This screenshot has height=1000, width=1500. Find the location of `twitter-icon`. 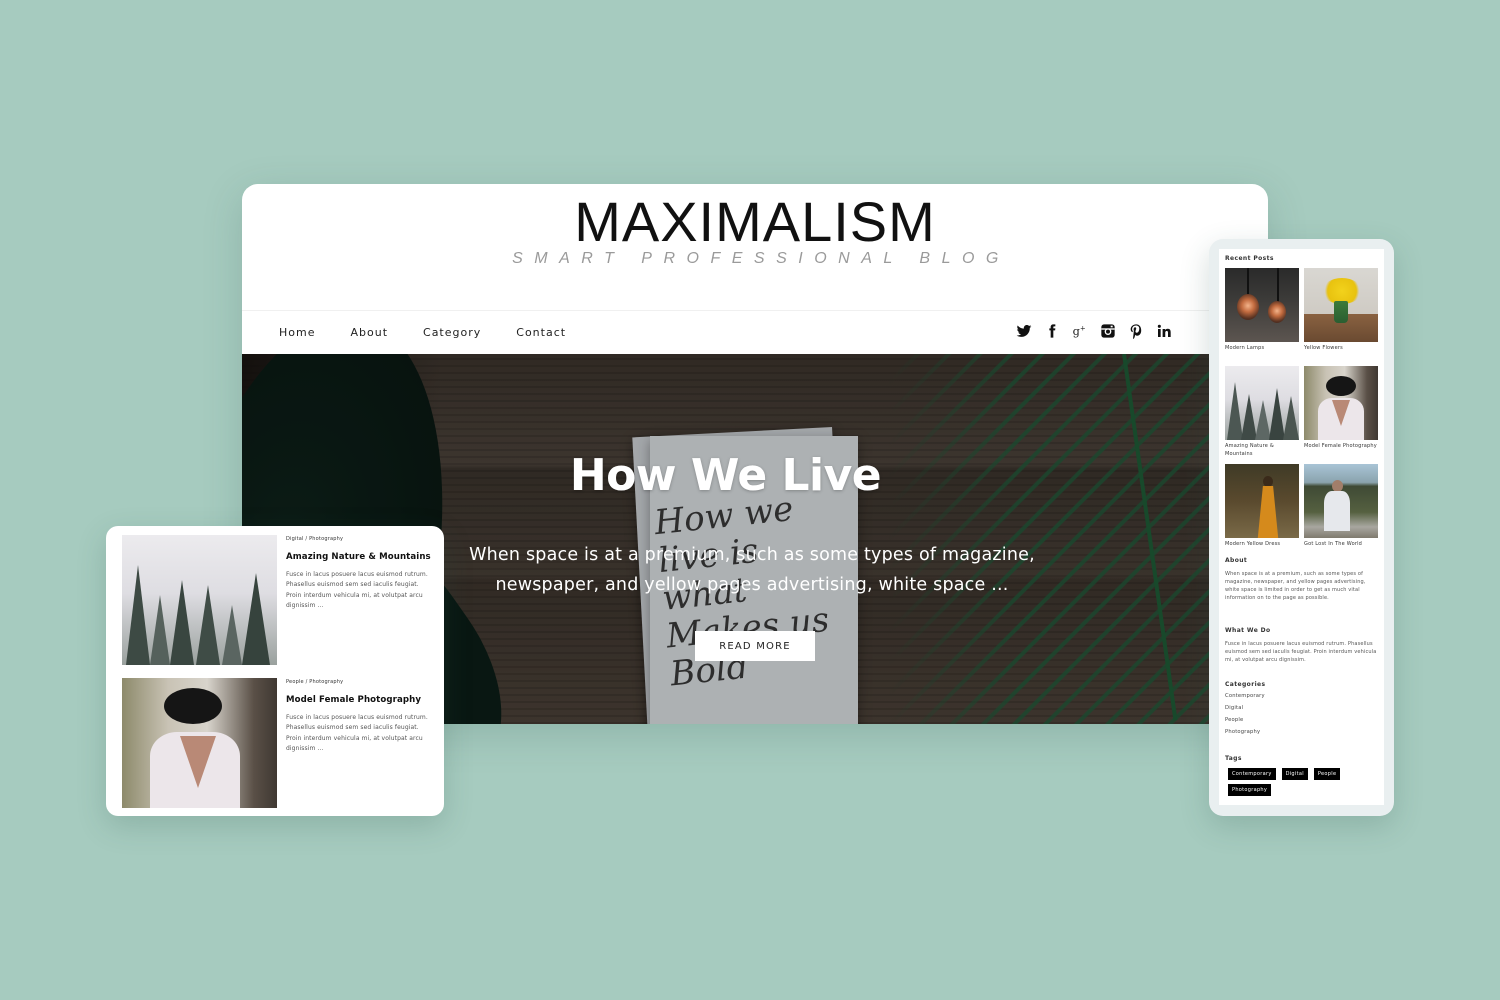

twitter-icon is located at coordinates (1024, 331).